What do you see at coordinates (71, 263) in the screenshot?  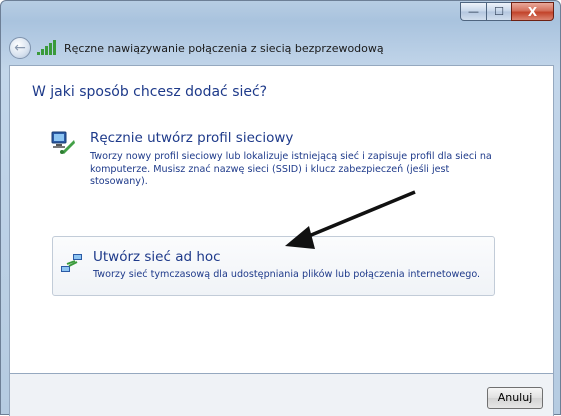 I see `ad-hoc-network-icon` at bounding box center [71, 263].